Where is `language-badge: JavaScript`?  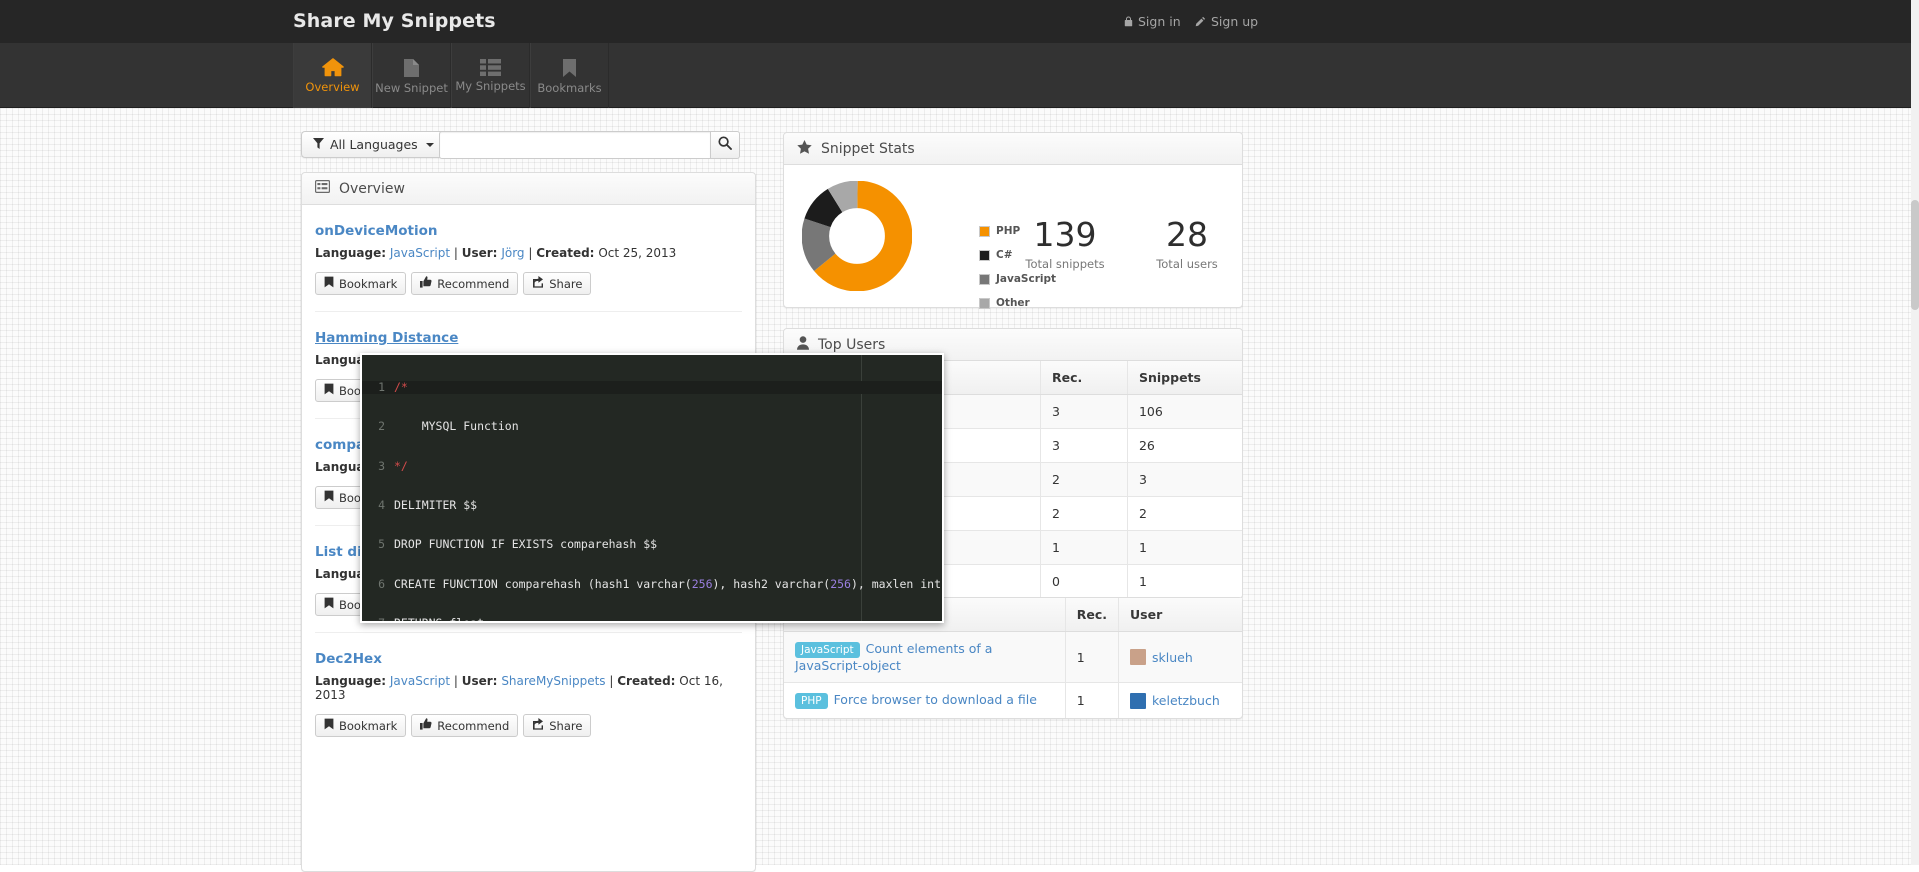 language-badge: JavaScript is located at coordinates (827, 650).